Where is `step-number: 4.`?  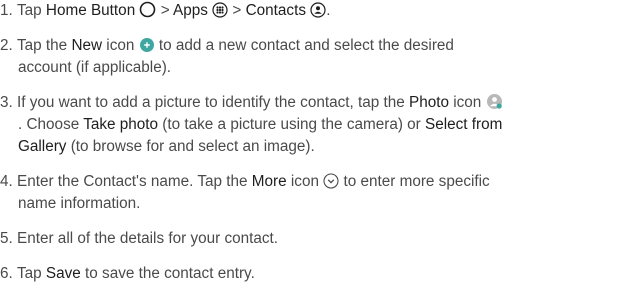
step-number: 4. is located at coordinates (6, 181).